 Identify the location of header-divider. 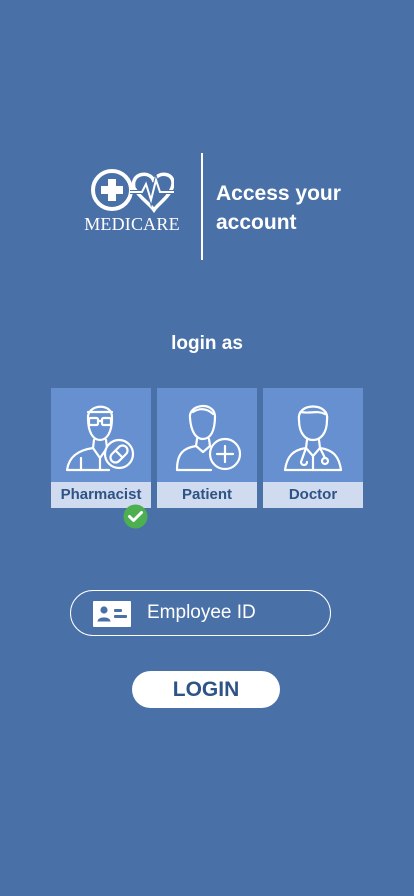
(202, 206).